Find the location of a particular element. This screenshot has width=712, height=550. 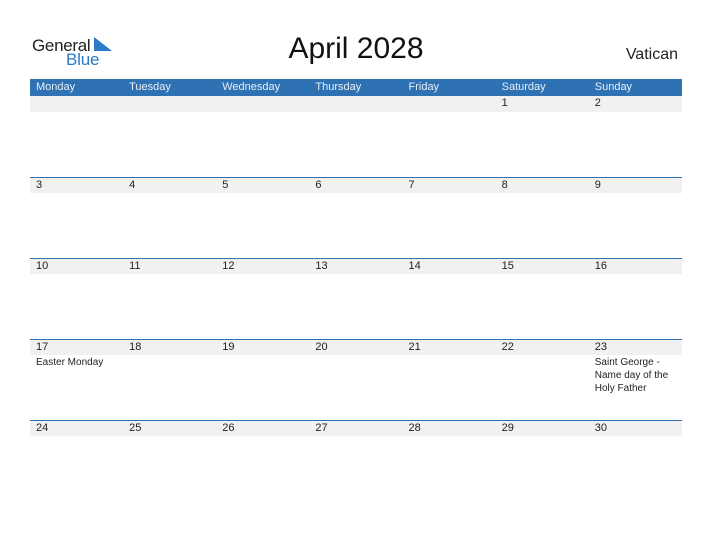

day-number: 15 is located at coordinates (507, 266).